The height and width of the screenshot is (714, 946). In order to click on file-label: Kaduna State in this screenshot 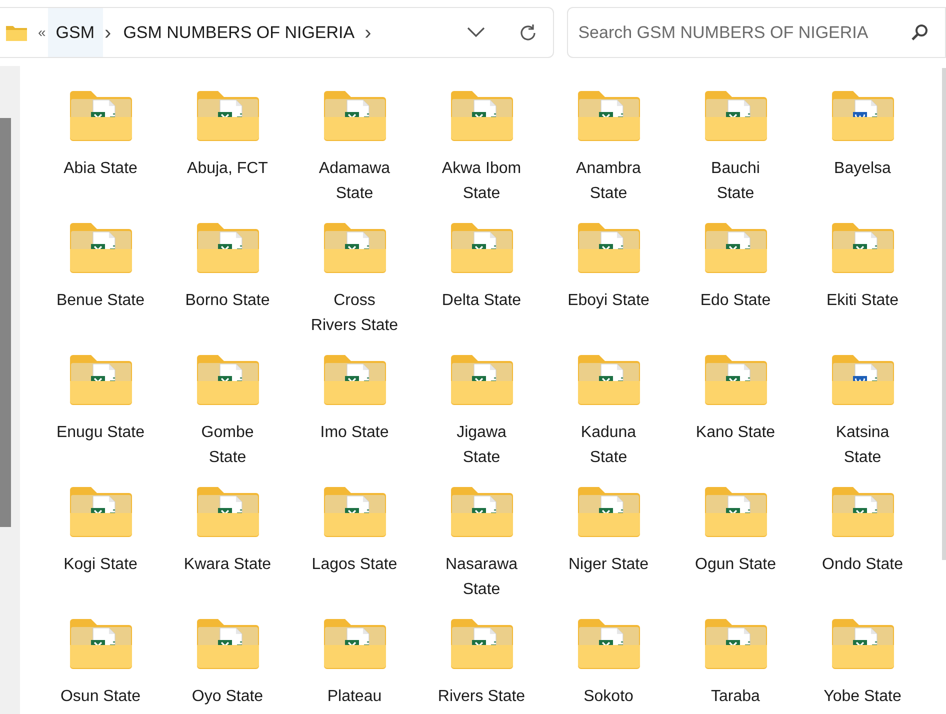, I will do `click(608, 445)`.